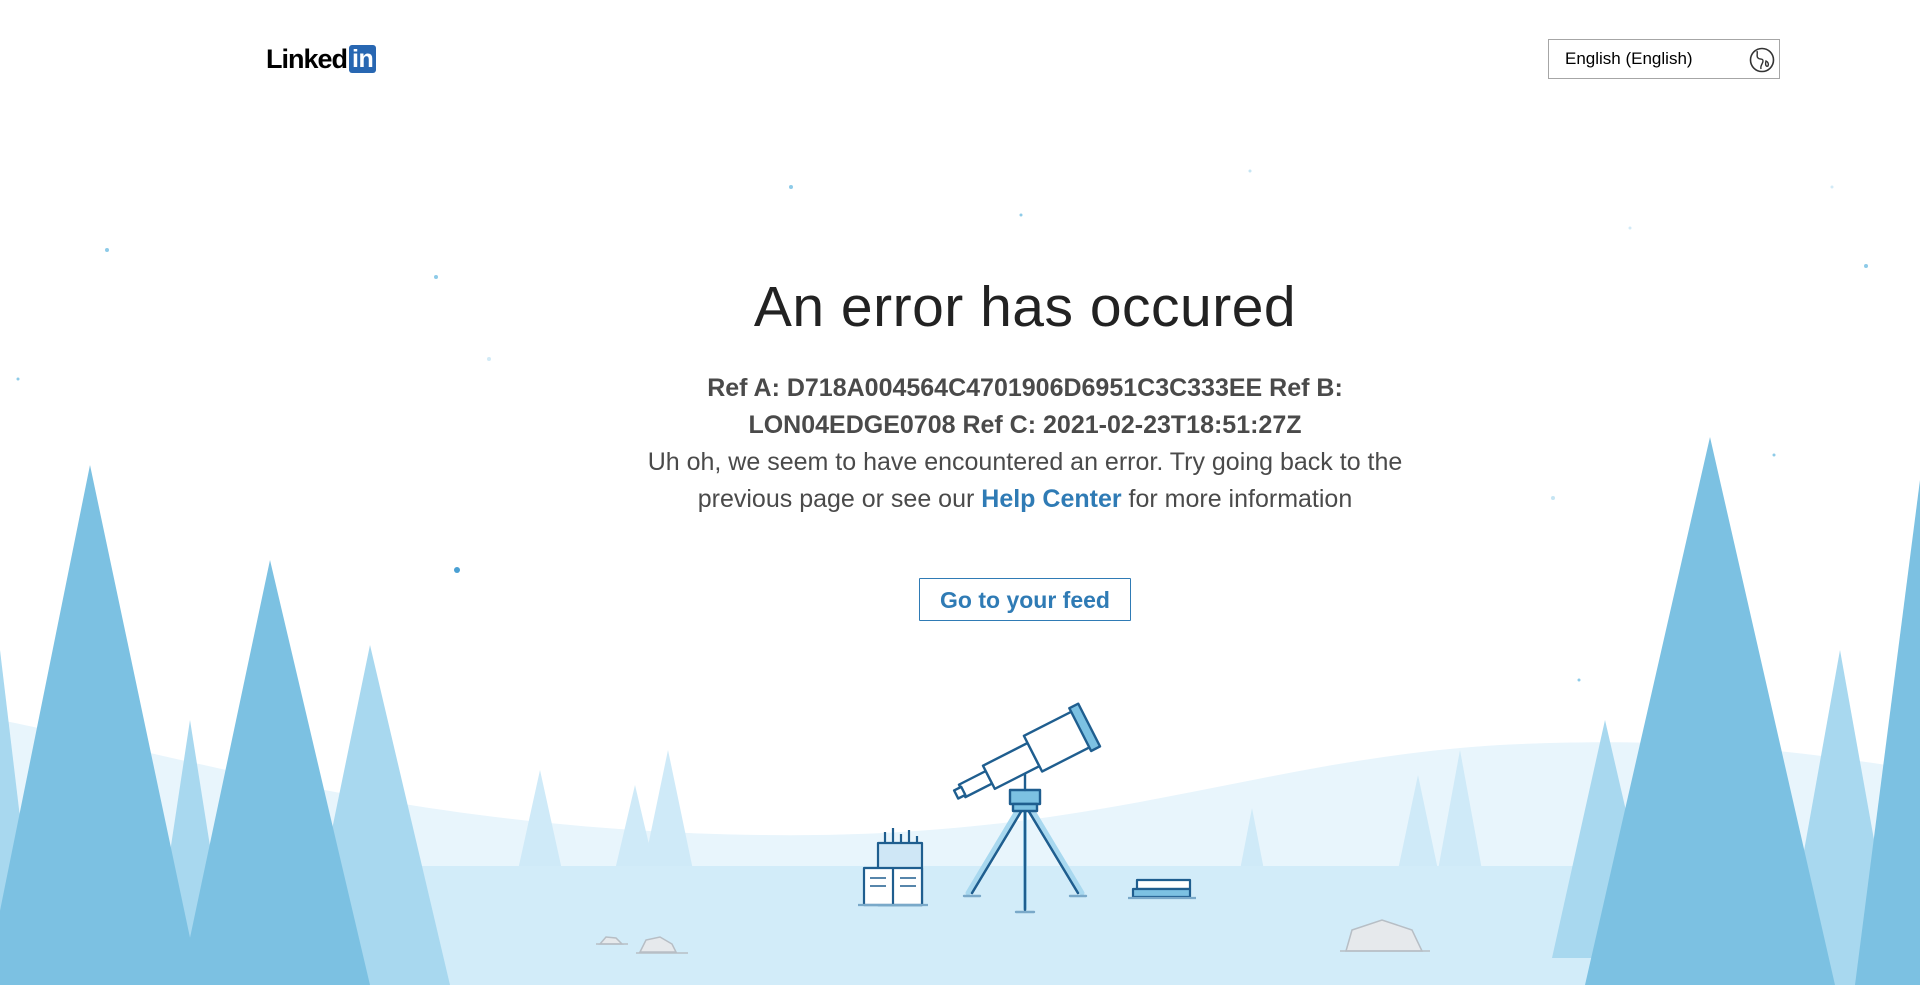 The image size is (1920, 985). I want to click on error-message-suffix: for more information, so click(1240, 499).